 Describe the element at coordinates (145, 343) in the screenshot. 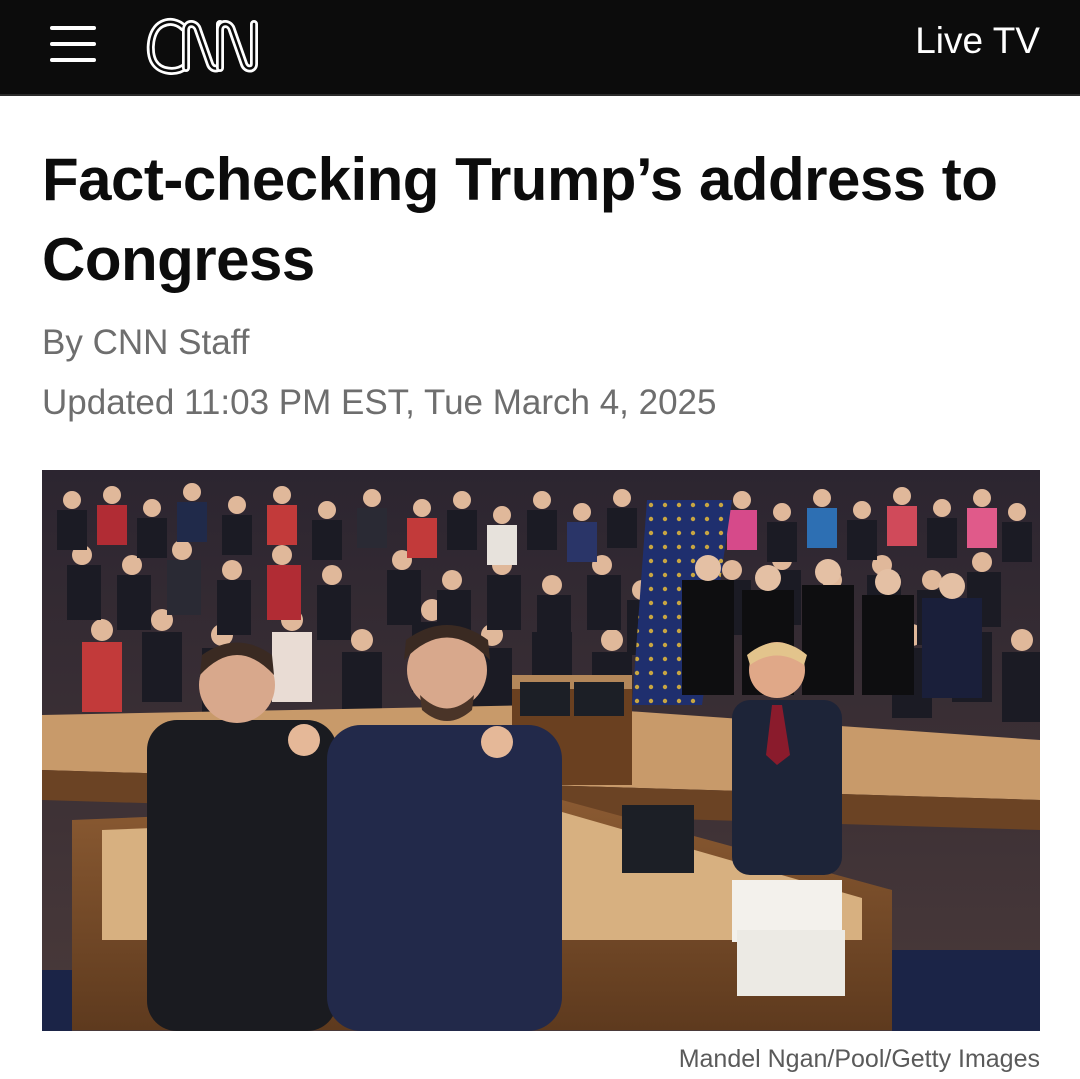

I see `article-byline: By CNN Staff` at that location.